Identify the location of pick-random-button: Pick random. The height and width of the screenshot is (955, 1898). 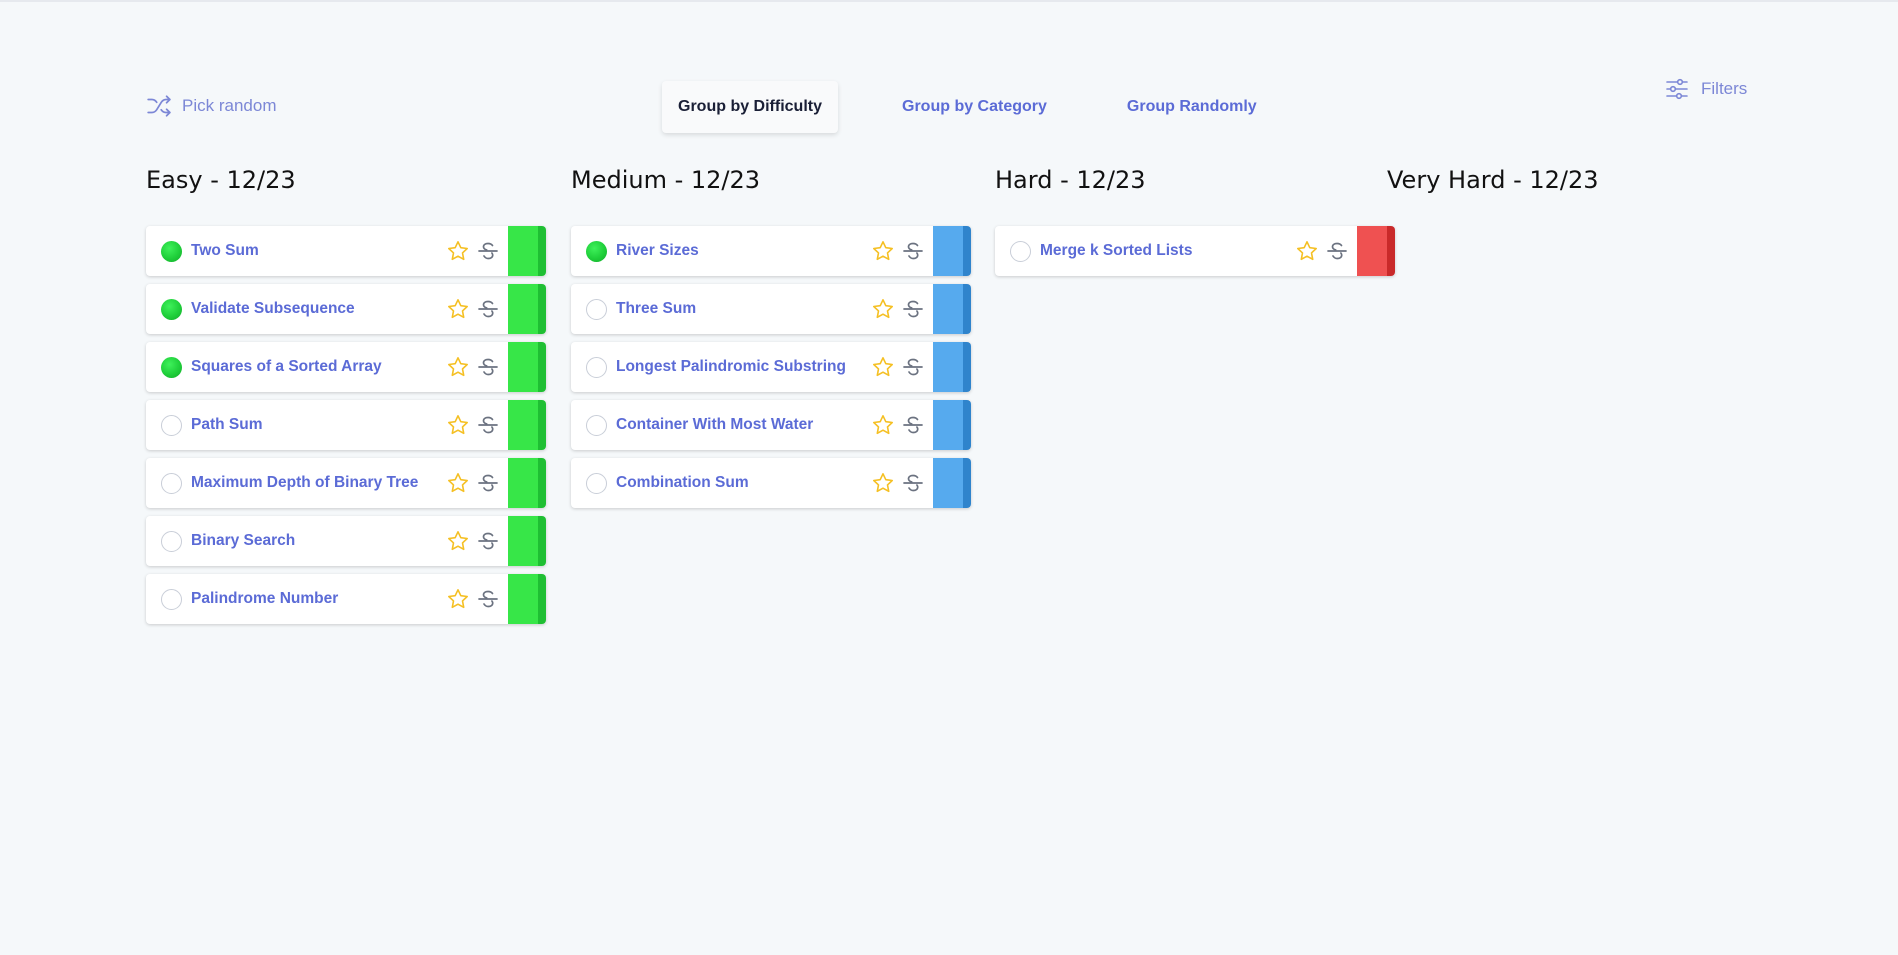
(211, 106).